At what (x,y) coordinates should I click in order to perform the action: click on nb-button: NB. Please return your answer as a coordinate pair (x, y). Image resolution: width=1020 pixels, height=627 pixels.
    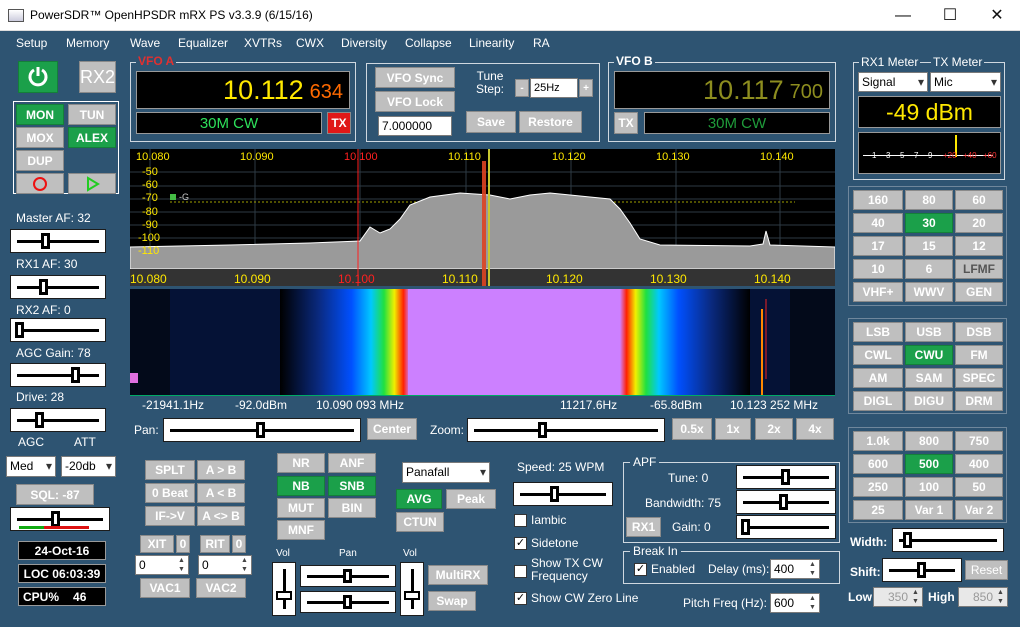
    Looking at the image, I should click on (301, 486).